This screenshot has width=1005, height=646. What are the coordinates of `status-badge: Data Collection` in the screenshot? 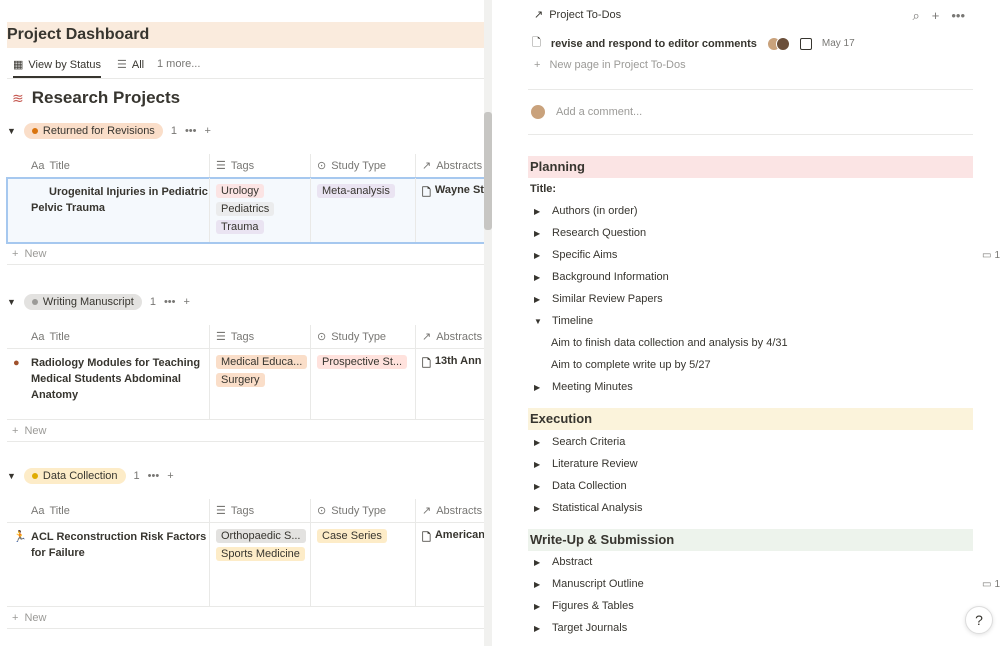 It's located at (74, 476).